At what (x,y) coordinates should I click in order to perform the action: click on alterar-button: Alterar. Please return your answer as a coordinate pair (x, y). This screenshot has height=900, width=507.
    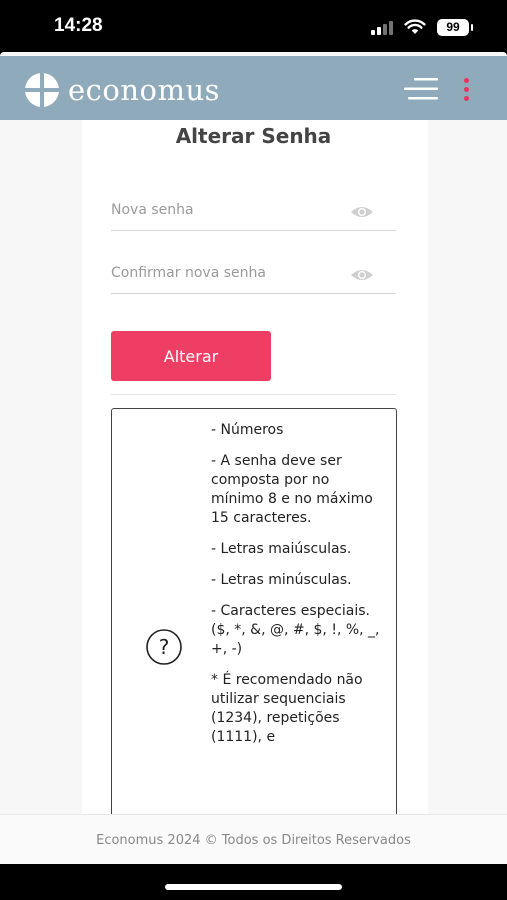
    Looking at the image, I should click on (191, 356).